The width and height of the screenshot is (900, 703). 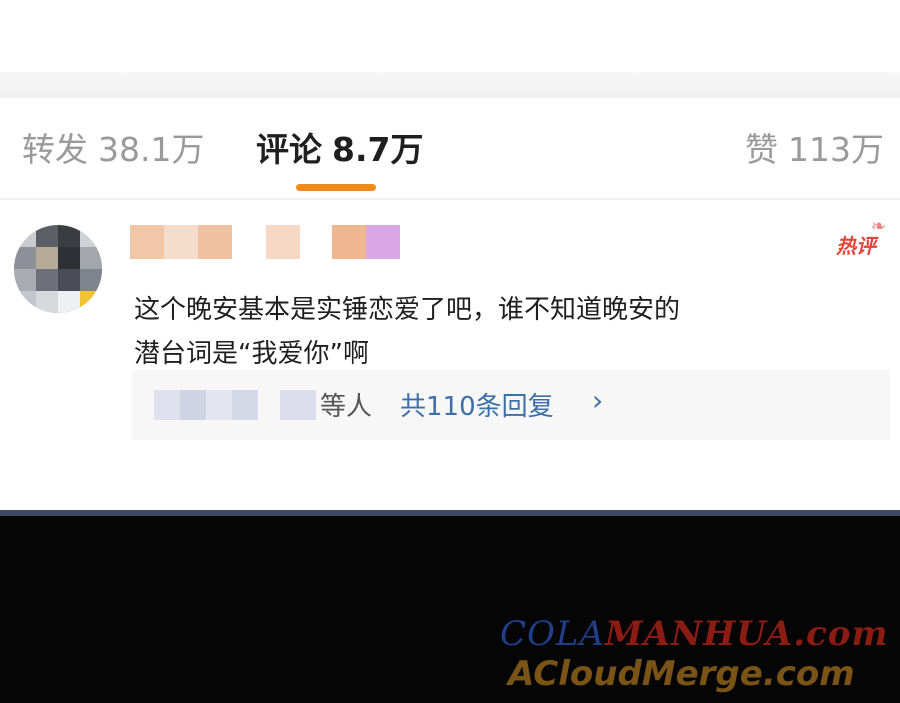 What do you see at coordinates (450, 148) in the screenshot?
I see `interaction-tabs: 转发 38.1万 评论 8.7万 赞 113万` at bounding box center [450, 148].